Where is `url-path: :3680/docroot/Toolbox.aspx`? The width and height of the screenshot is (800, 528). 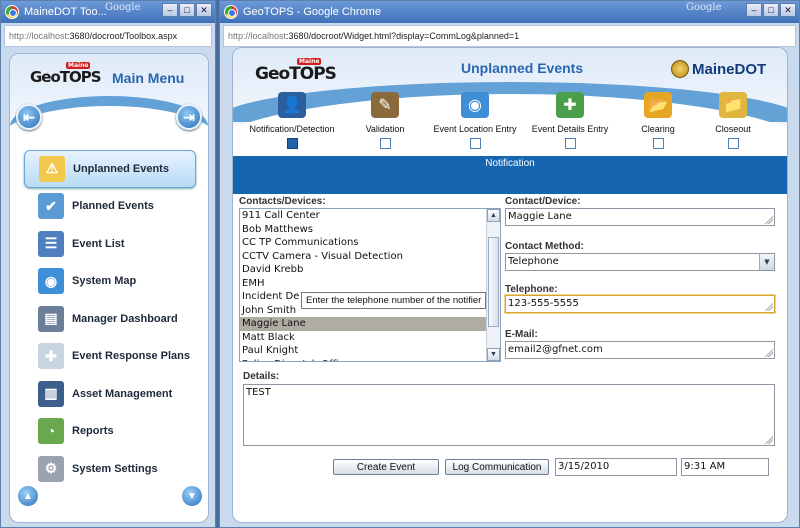 url-path: :3680/docroot/Toolbox.aspx is located at coordinates (122, 36).